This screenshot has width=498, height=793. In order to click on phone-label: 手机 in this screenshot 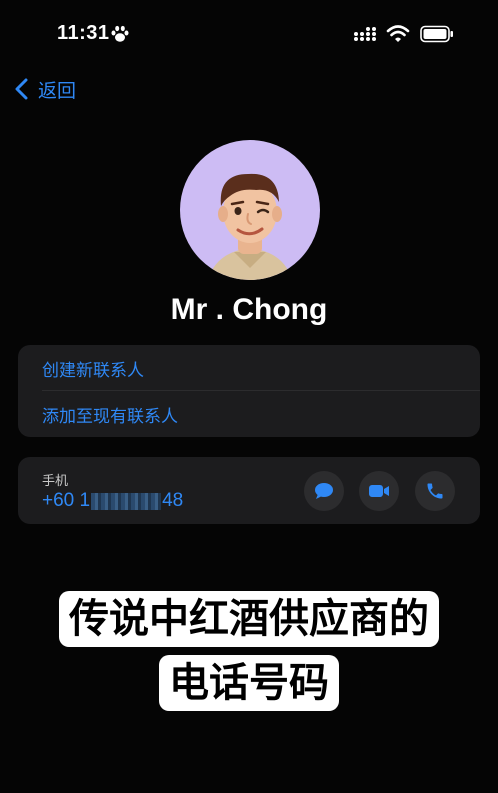, I will do `click(55, 480)`.